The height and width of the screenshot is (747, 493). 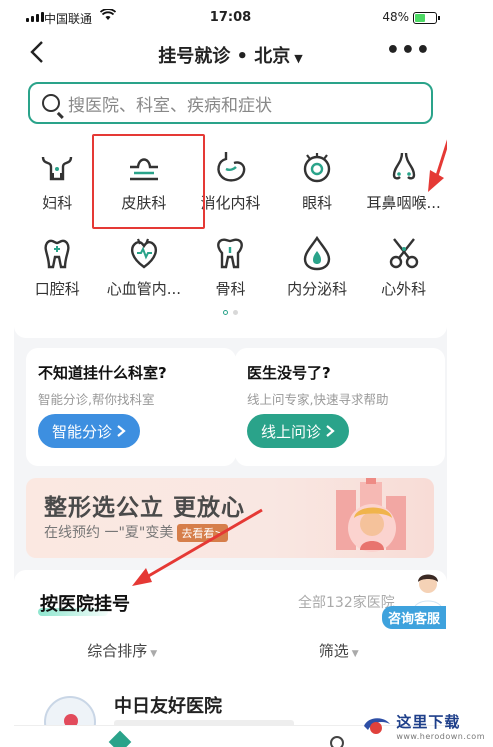 I want to click on watermark-url: www.herodown.com, so click(x=440, y=736).